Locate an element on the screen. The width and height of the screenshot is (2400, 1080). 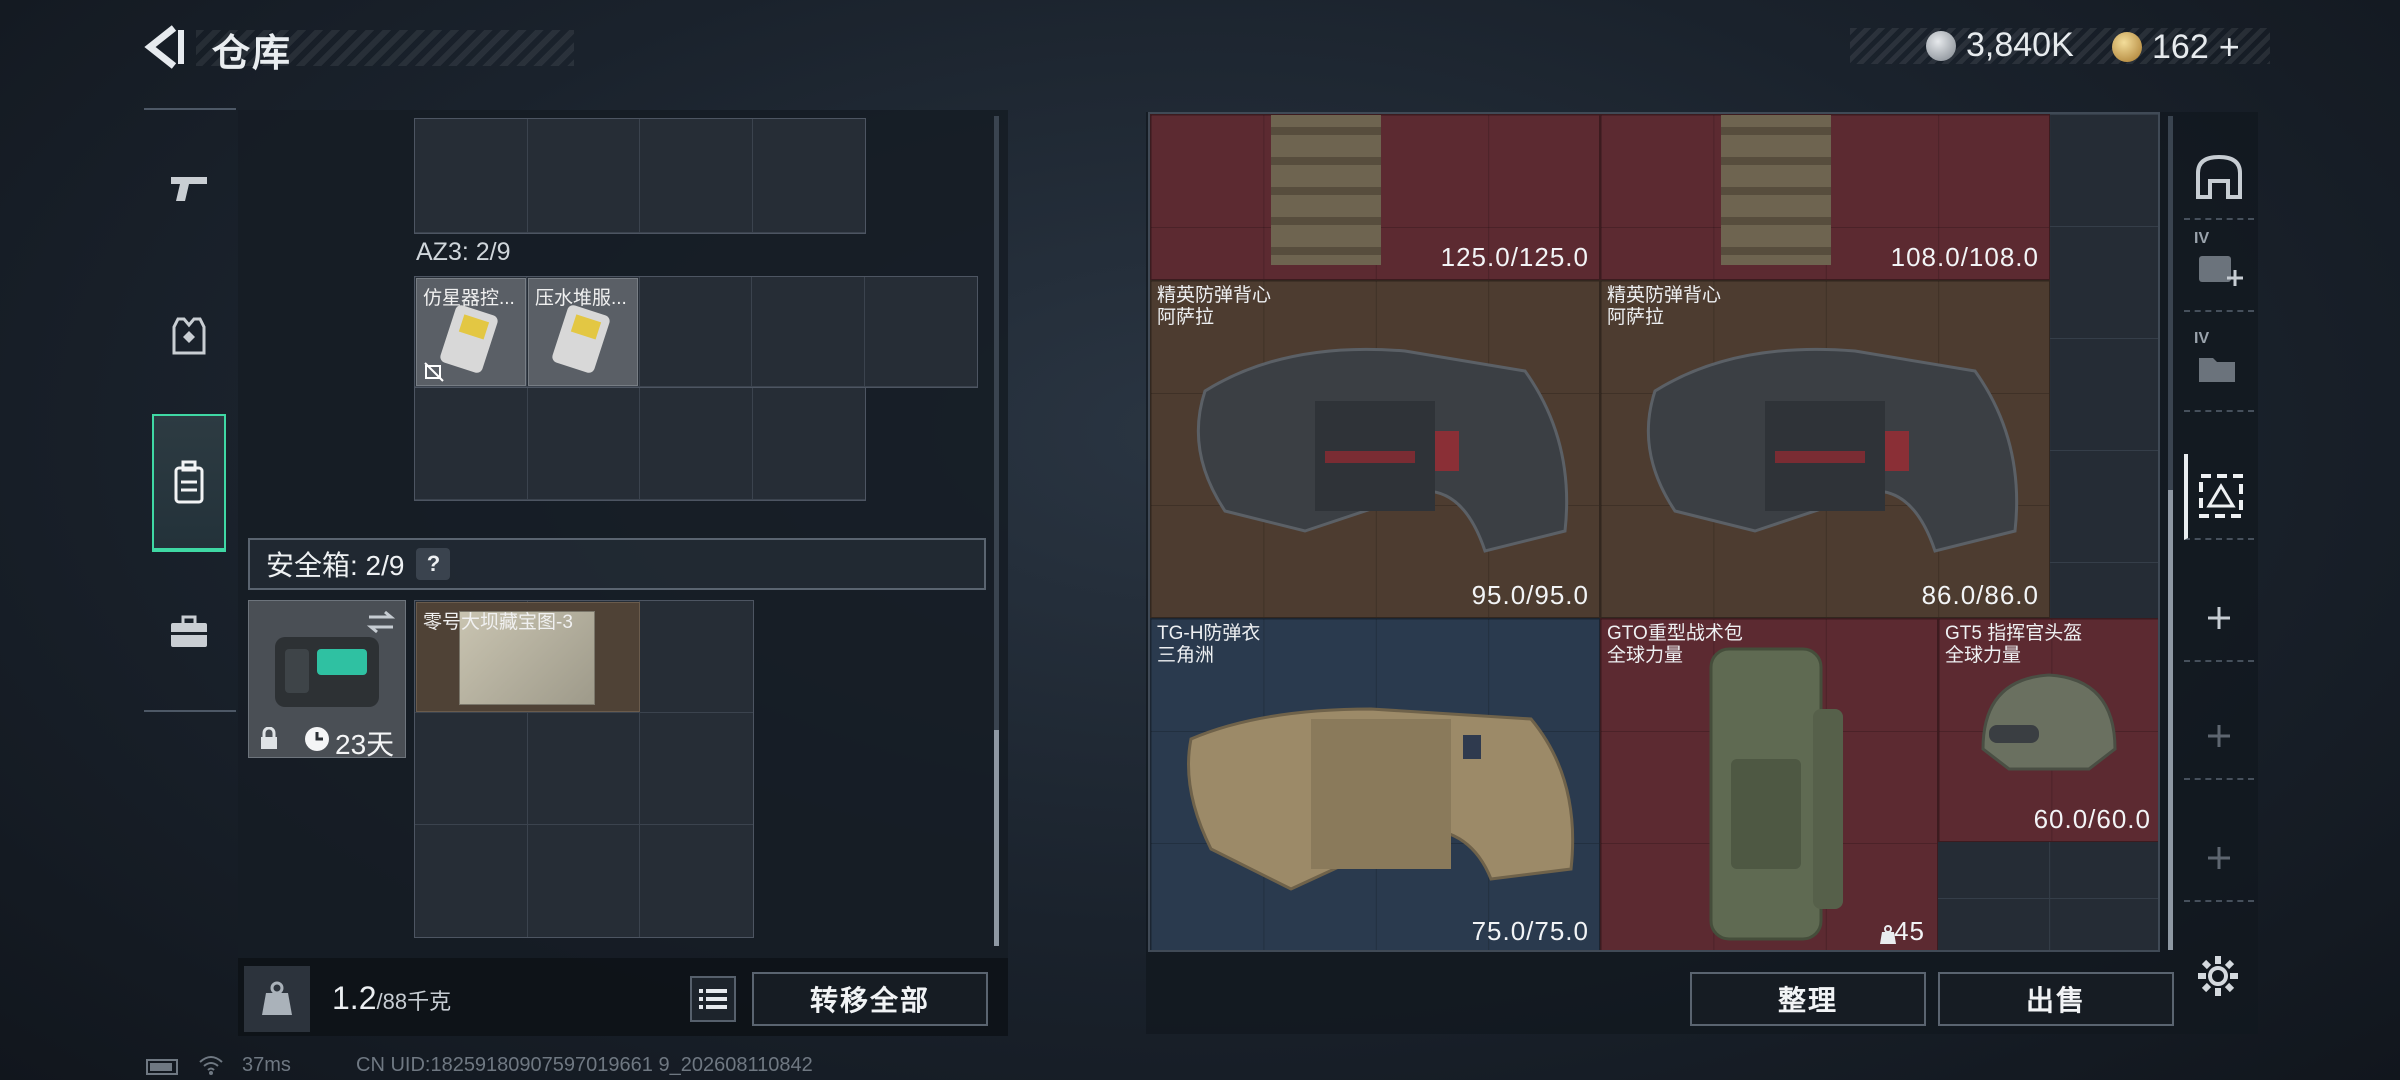
gold-currency: 162 + is located at coordinates (2176, 47).